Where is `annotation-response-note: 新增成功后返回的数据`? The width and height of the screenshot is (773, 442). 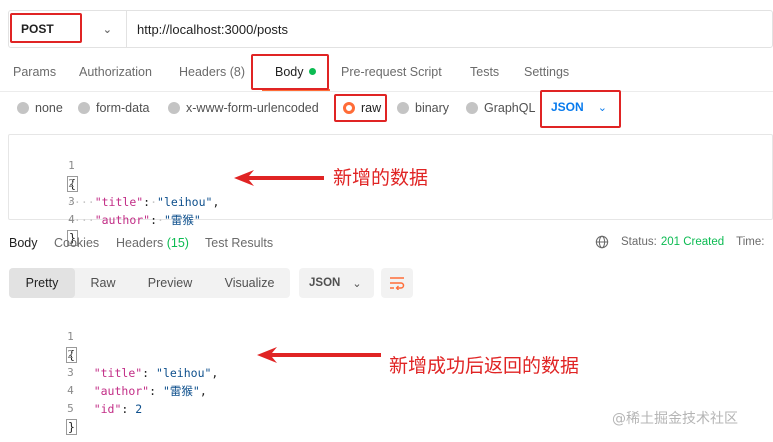
annotation-response-note: 新增成功后返回的数据 is located at coordinates (484, 366).